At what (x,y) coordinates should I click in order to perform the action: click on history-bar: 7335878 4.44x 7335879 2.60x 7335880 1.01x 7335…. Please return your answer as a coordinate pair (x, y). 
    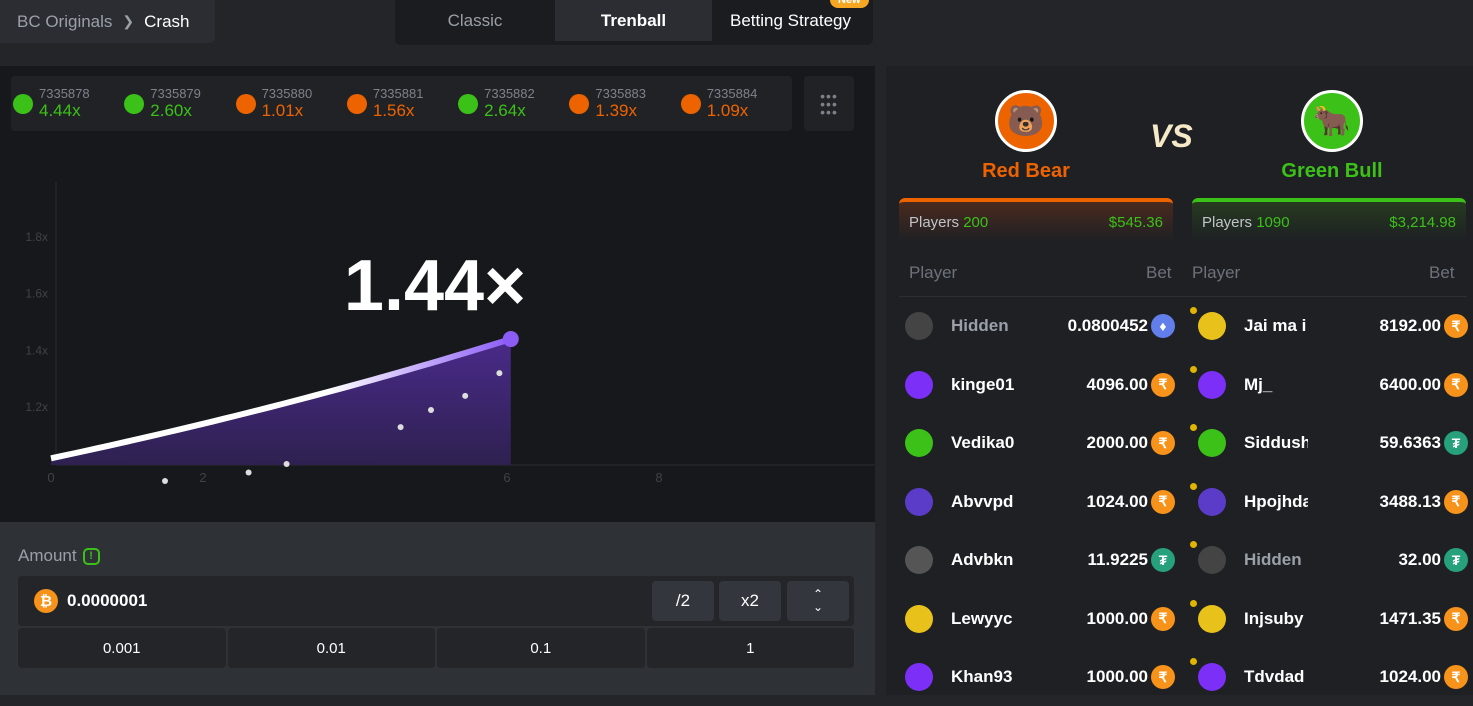
    Looking at the image, I should click on (401, 103).